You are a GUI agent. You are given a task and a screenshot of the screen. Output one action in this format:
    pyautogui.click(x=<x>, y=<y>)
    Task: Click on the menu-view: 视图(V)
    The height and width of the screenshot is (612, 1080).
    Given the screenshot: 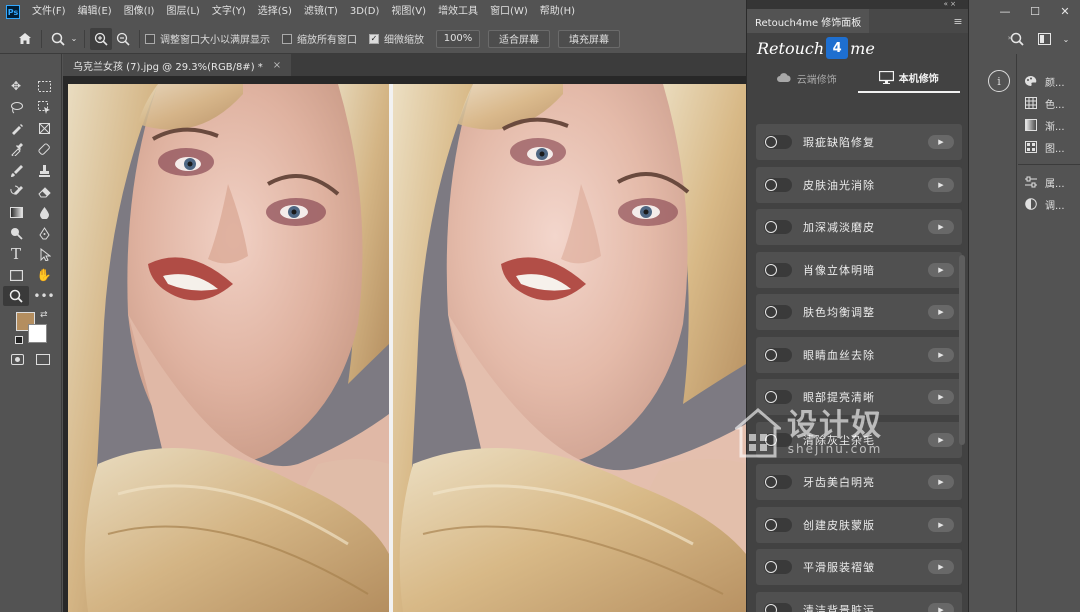 What is the action you would take?
    pyautogui.click(x=408, y=12)
    